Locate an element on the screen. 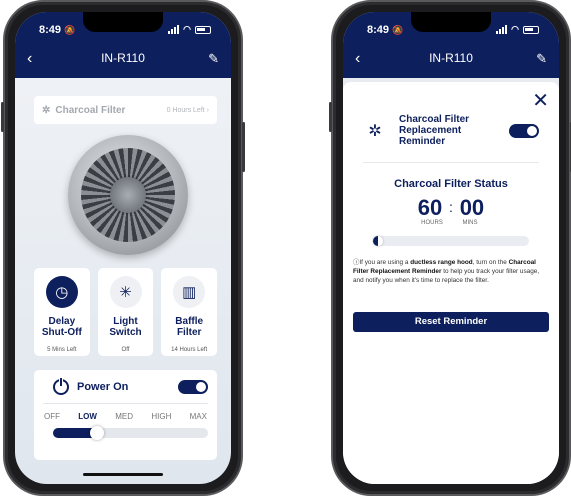 Image resolution: width=571 pixels, height=496 pixels. speed-label-low: LOW is located at coordinates (87, 416).